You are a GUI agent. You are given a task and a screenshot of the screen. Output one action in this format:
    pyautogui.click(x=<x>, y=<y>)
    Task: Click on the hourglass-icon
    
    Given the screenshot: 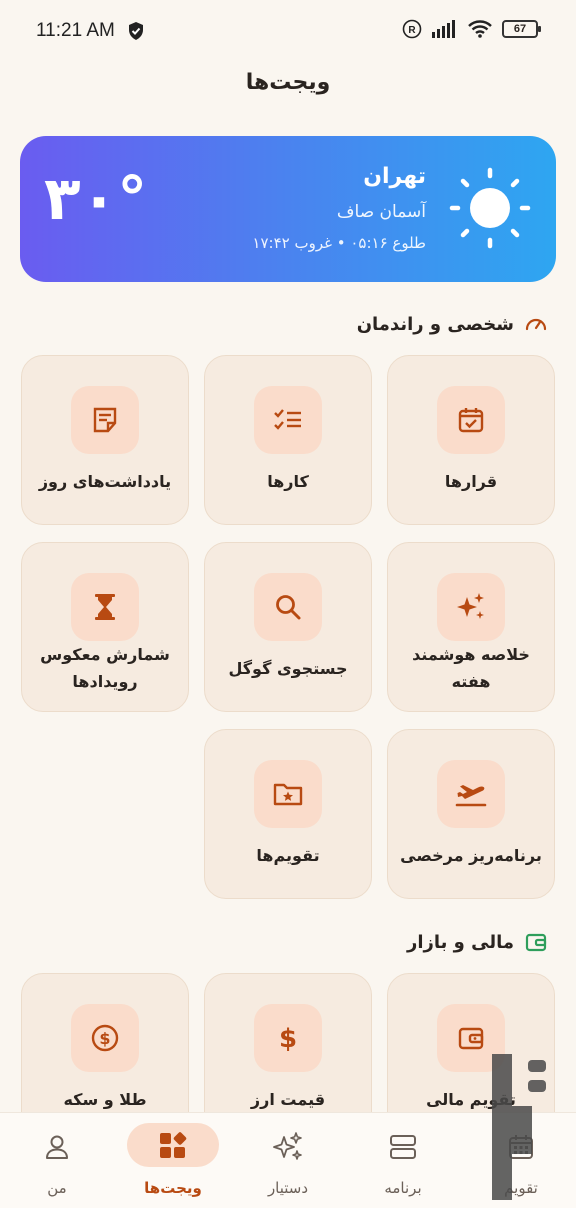 What is the action you would take?
    pyautogui.click(x=105, y=607)
    